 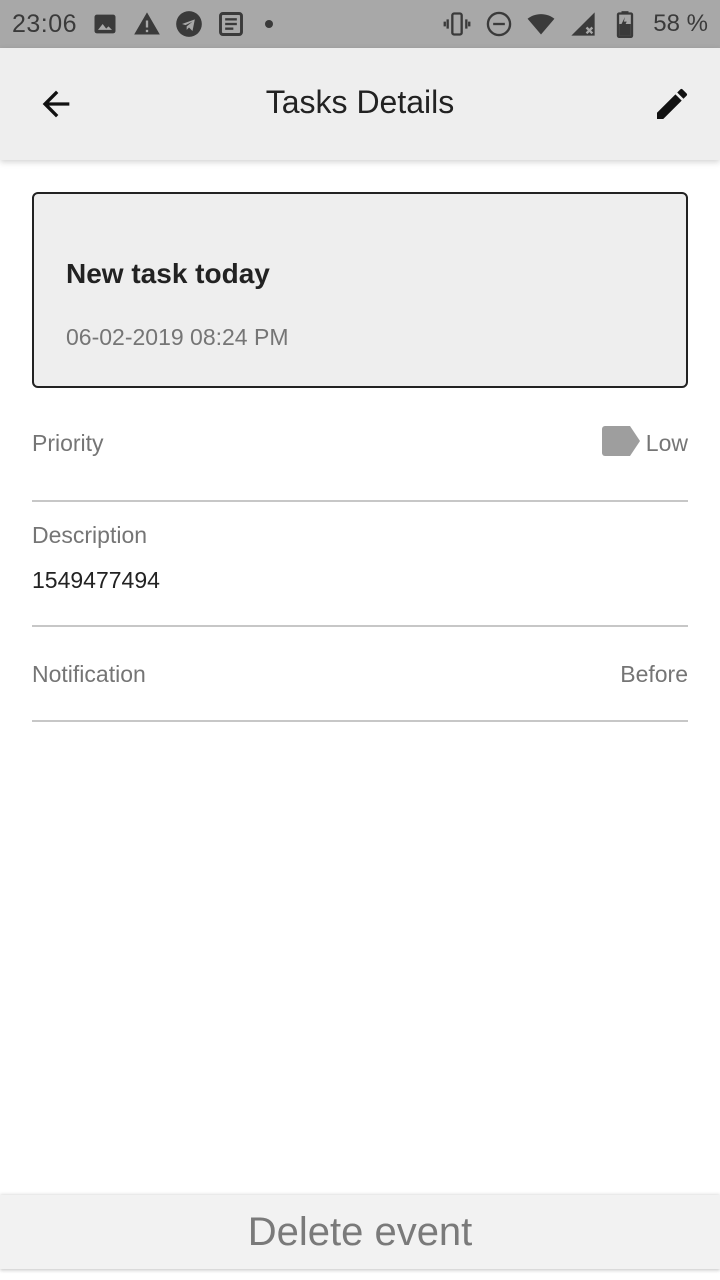 I want to click on description-row: Description 1549477494, so click(x=360, y=564).